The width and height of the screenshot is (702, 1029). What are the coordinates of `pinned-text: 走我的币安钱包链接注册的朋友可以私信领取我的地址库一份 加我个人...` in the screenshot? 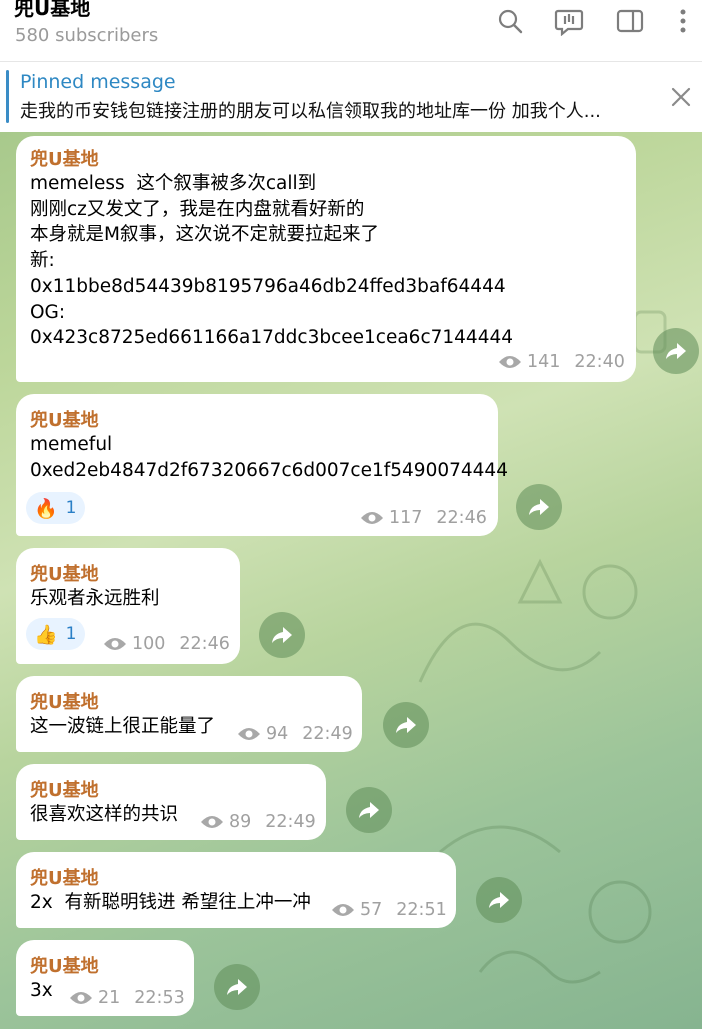 It's located at (310, 111).